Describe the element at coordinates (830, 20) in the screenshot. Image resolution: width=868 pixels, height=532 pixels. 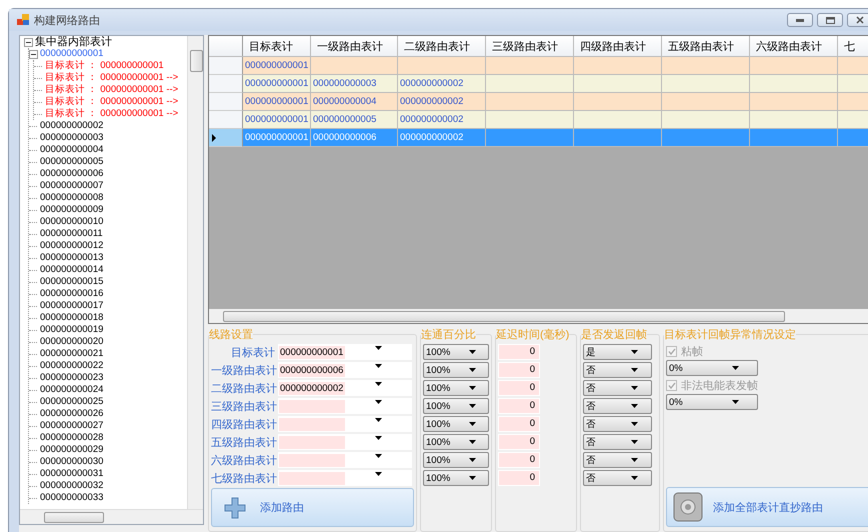
I see `maximize-button` at that location.